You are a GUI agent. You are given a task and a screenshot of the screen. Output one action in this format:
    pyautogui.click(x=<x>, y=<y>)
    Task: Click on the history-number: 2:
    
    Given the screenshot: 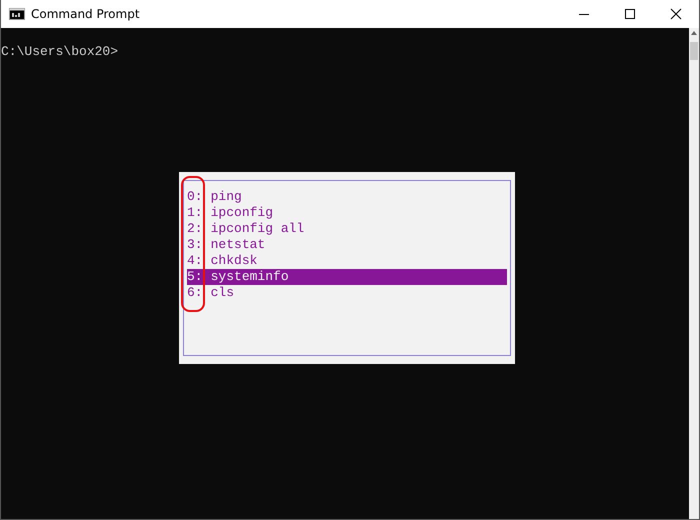 What is the action you would take?
    pyautogui.click(x=195, y=229)
    